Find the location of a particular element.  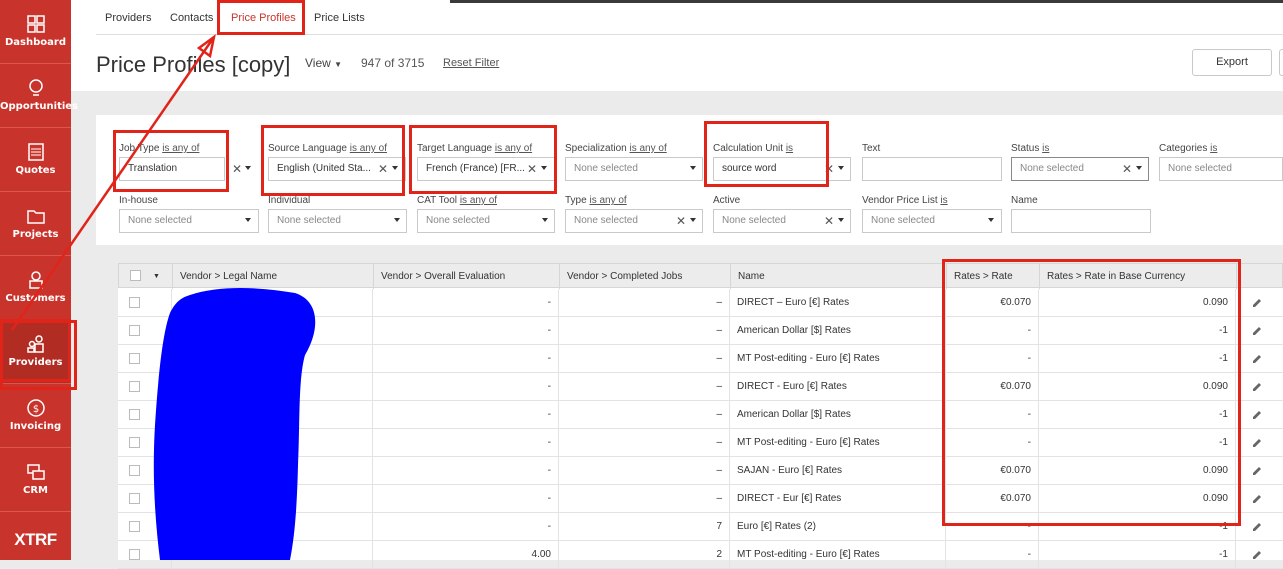

highlight-providers-nav is located at coordinates (35, 350).